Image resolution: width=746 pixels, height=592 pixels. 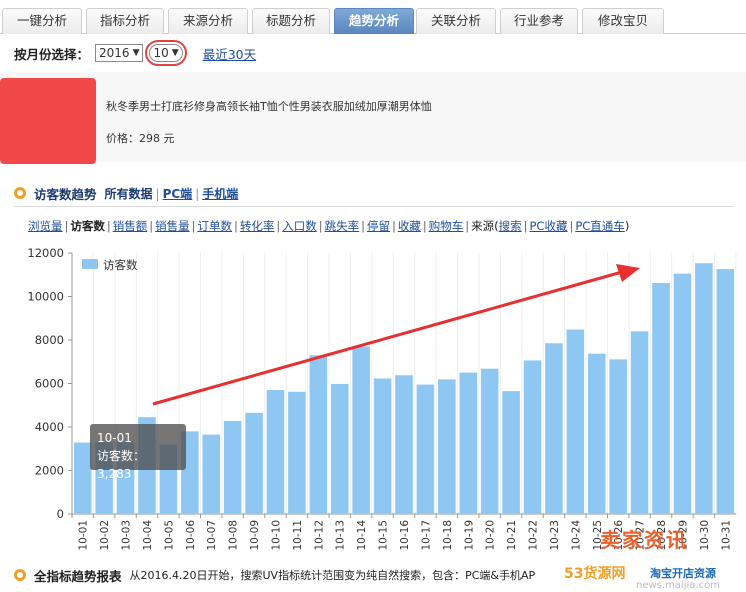 I want to click on x-tick-label: 10-22, so click(x=534, y=535).